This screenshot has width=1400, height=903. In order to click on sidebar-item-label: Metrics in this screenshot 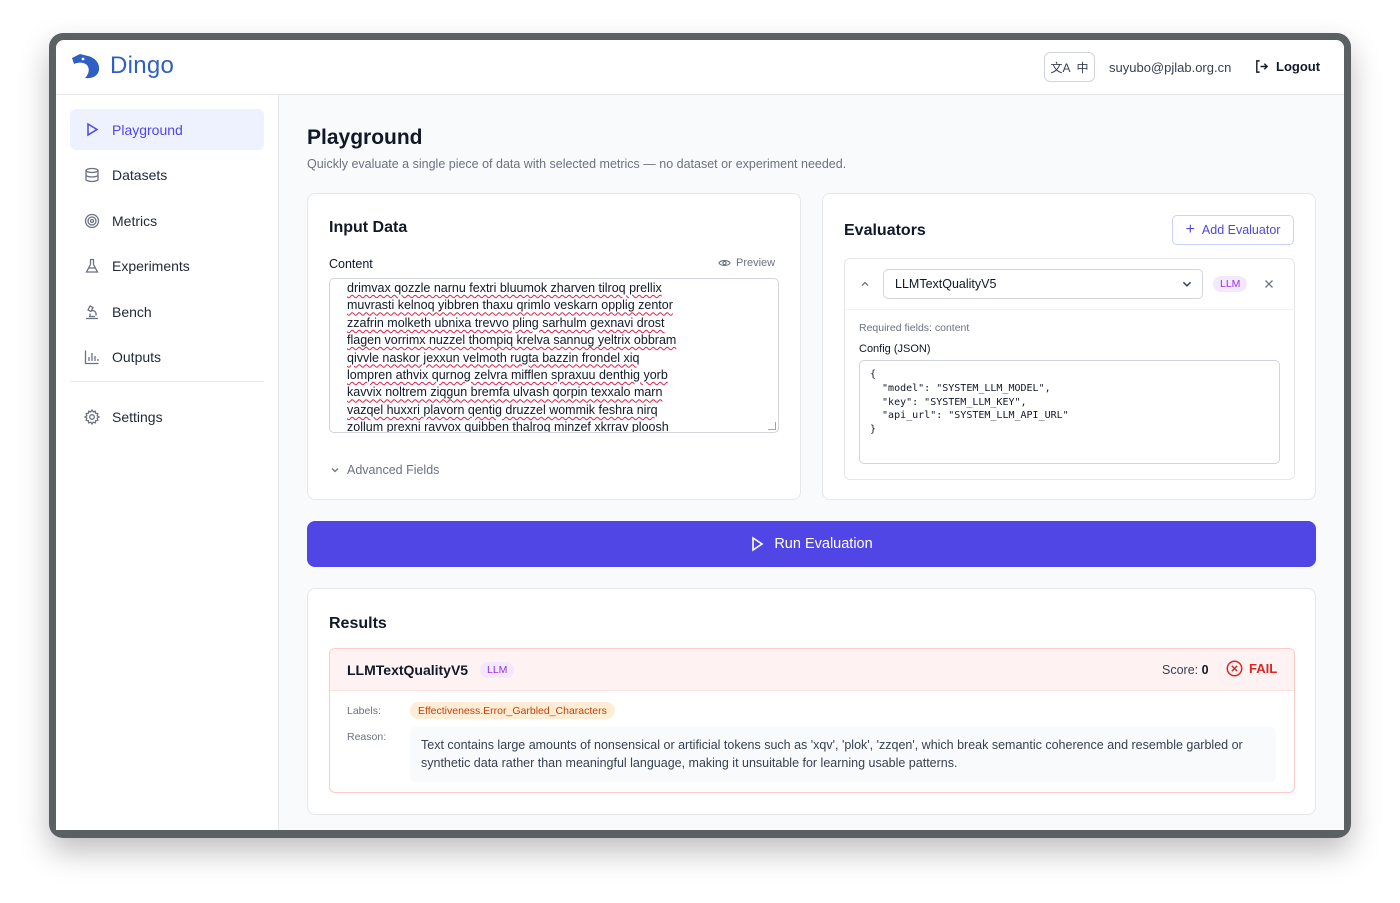, I will do `click(135, 220)`.